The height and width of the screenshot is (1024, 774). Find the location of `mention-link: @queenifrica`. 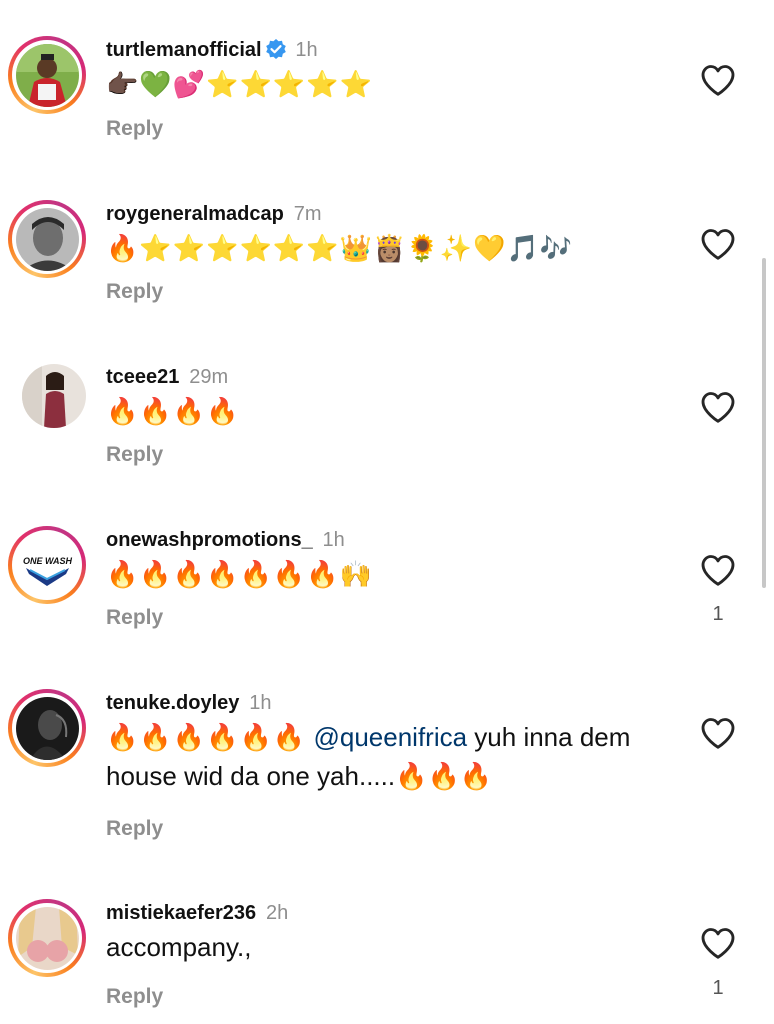

mention-link: @queenifrica is located at coordinates (390, 737).